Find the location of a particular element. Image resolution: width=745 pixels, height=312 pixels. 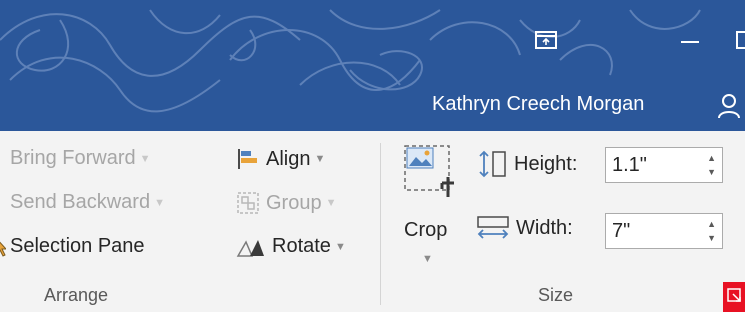

align-icon is located at coordinates (248, 159).